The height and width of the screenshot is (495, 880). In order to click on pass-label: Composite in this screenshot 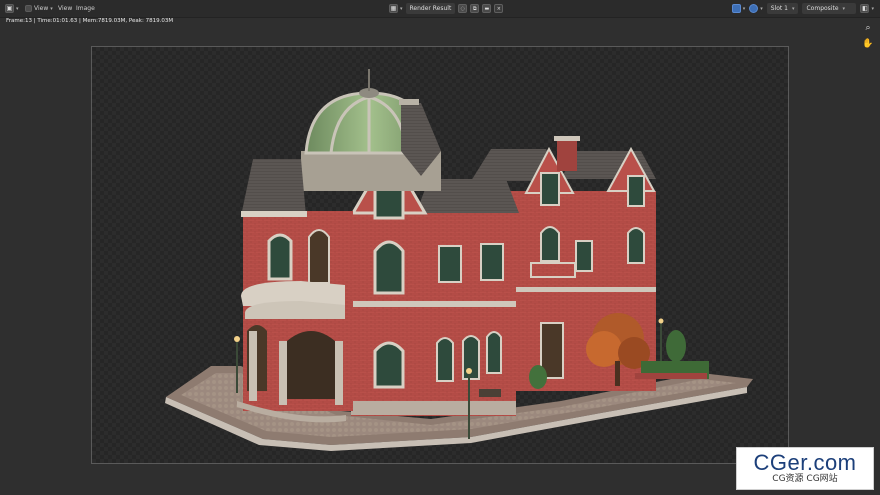, I will do `click(822, 8)`.